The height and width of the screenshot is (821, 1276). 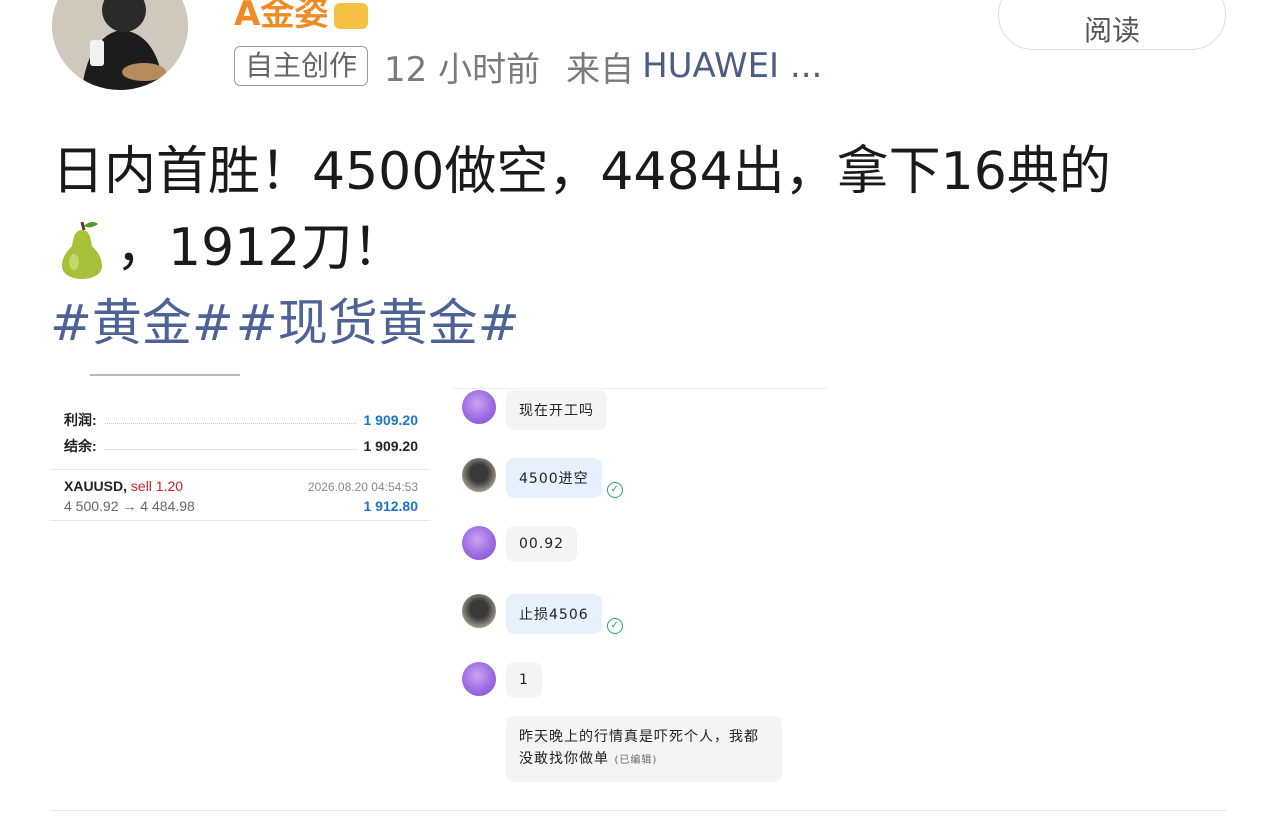 I want to click on source-prefix: 来自, so click(x=600, y=69).